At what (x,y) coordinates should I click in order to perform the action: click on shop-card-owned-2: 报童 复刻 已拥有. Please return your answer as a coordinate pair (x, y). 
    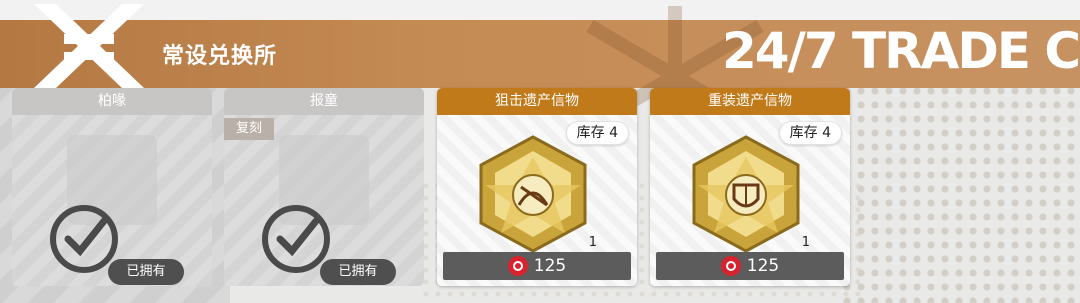
    Looking at the image, I should click on (324, 187).